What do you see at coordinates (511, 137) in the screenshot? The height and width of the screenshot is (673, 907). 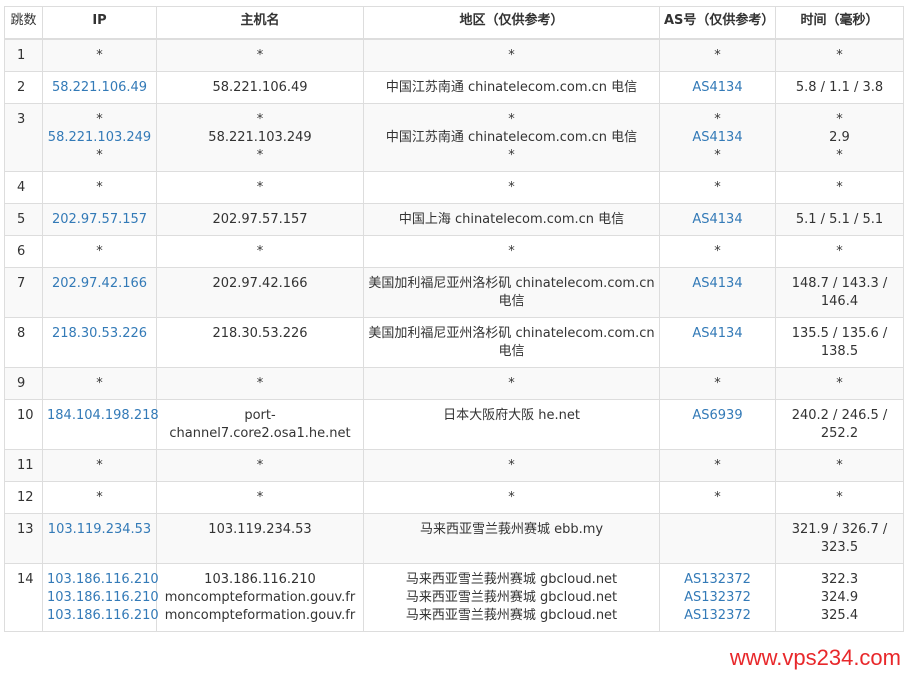 I see `region-cell: * 中国江苏南通 chinatelecom.com.cn 电信 *` at bounding box center [511, 137].